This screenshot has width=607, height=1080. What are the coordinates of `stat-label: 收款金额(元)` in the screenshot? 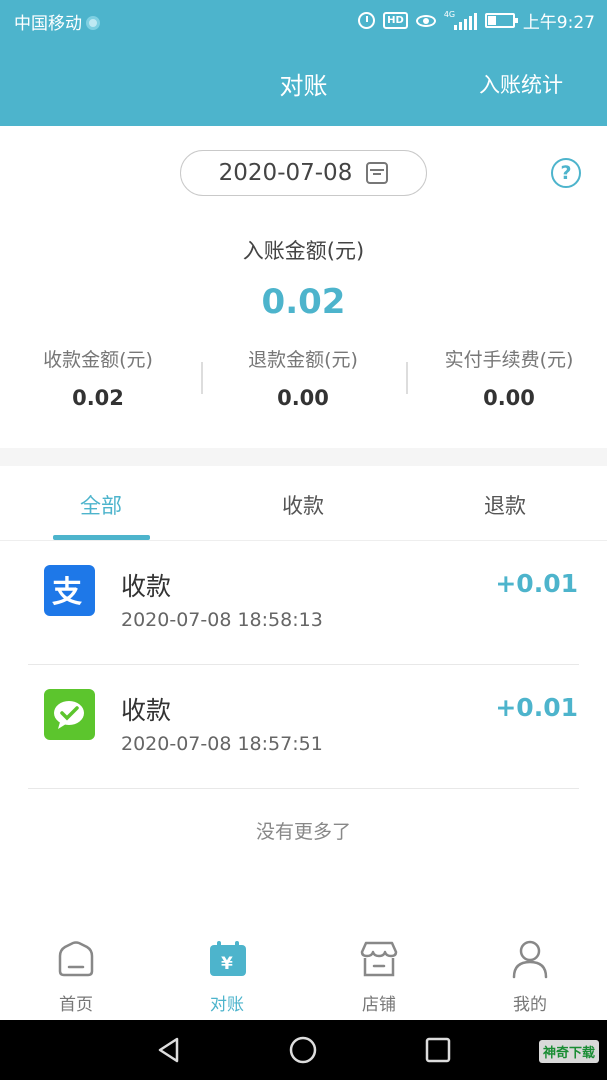 It's located at (98, 360).